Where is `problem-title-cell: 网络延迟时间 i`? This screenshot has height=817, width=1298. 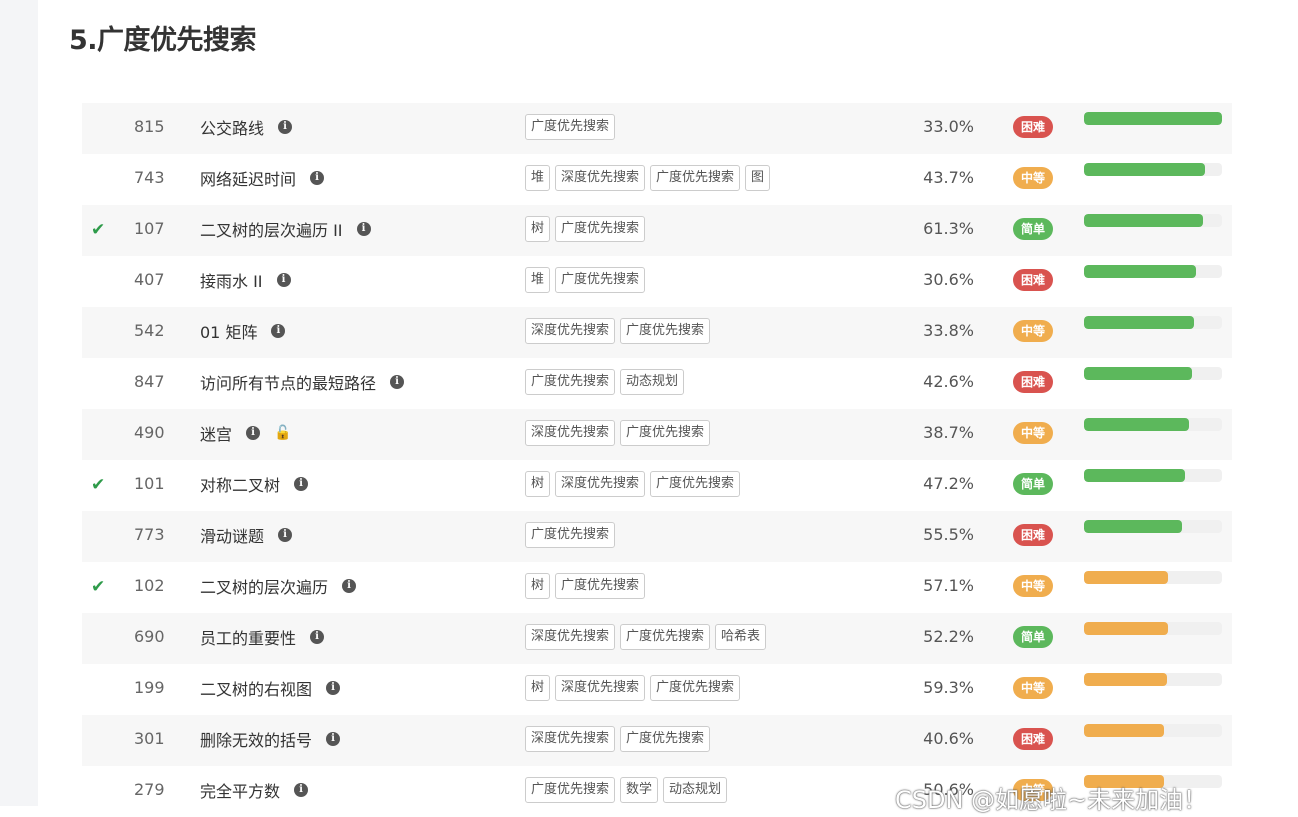
problem-title-cell: 网络延迟时间 i is located at coordinates (262, 178).